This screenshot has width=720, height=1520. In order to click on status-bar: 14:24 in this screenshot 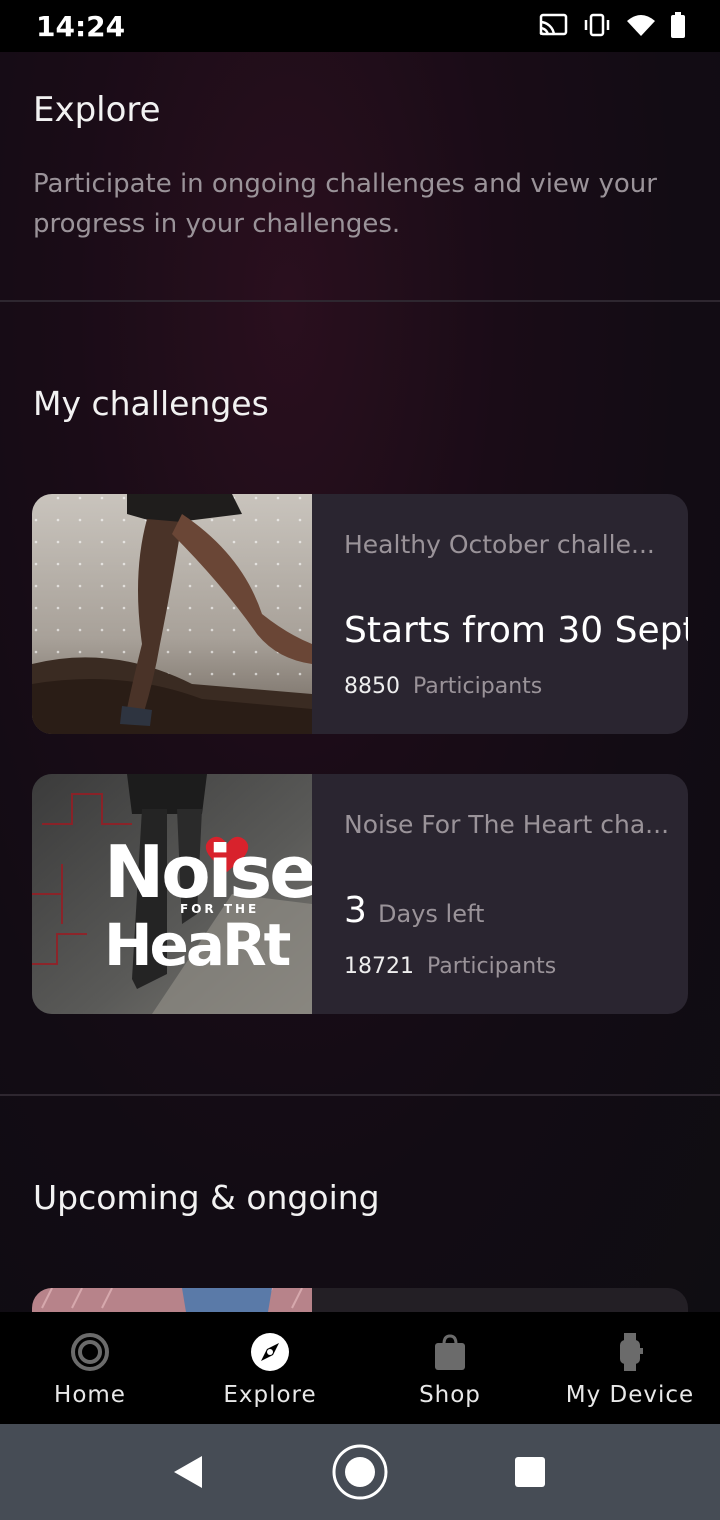, I will do `click(360, 26)`.